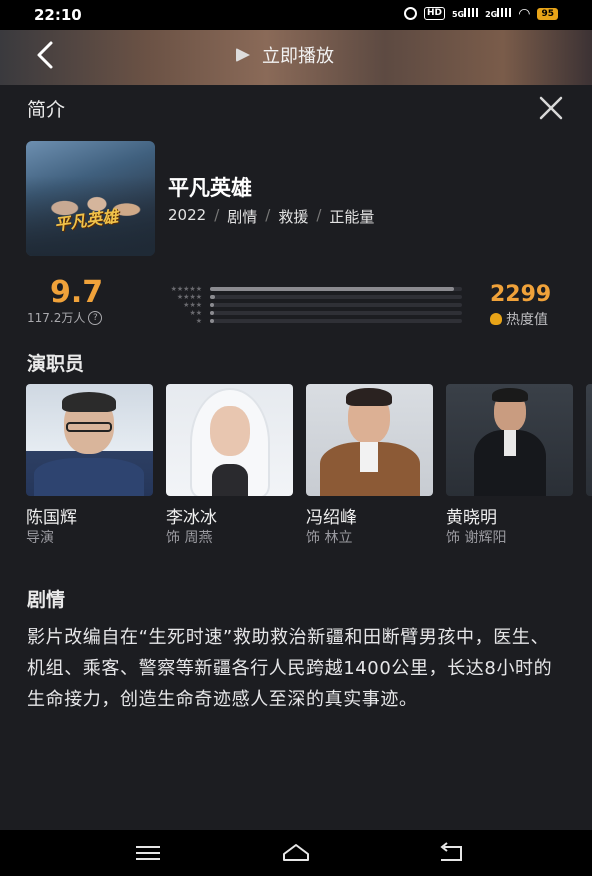  What do you see at coordinates (189, 538) in the screenshot?
I see `cast-role: 饰 周燕` at bounding box center [189, 538].